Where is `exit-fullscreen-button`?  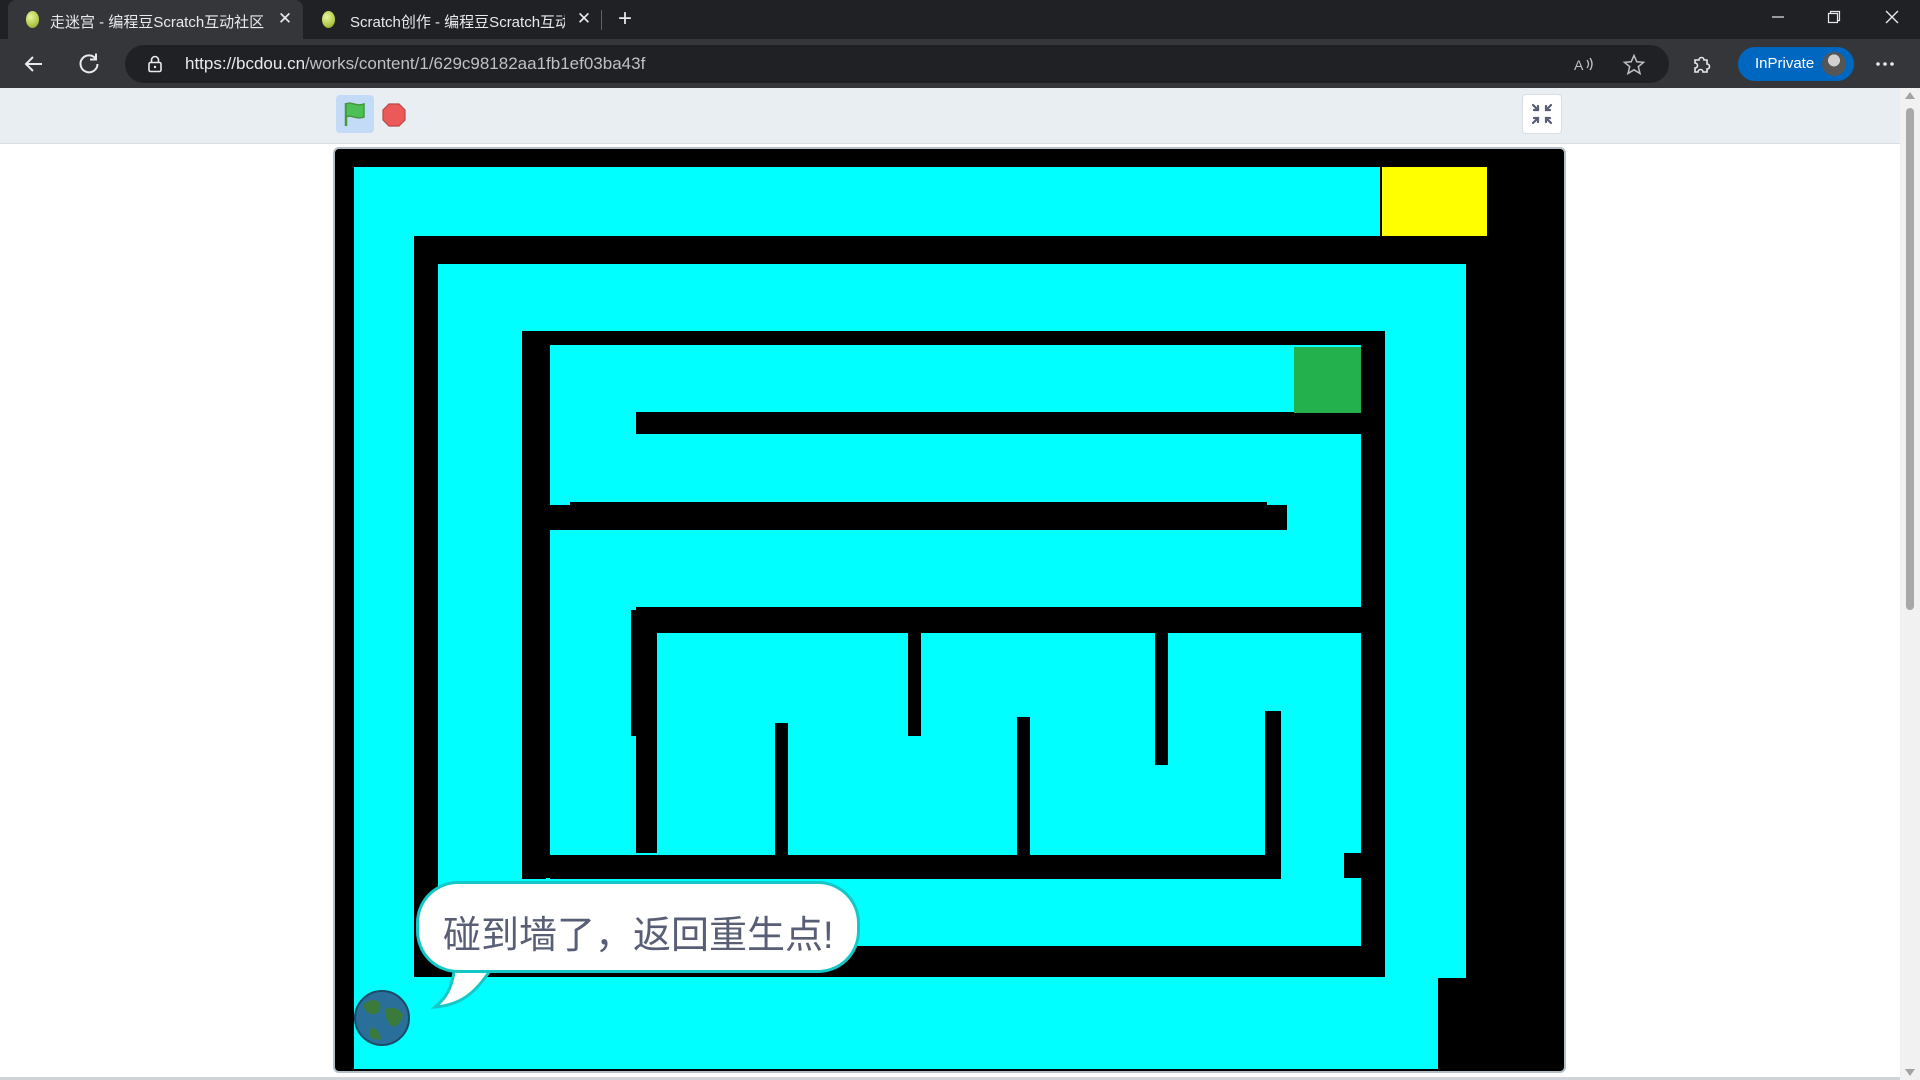 exit-fullscreen-button is located at coordinates (1542, 114).